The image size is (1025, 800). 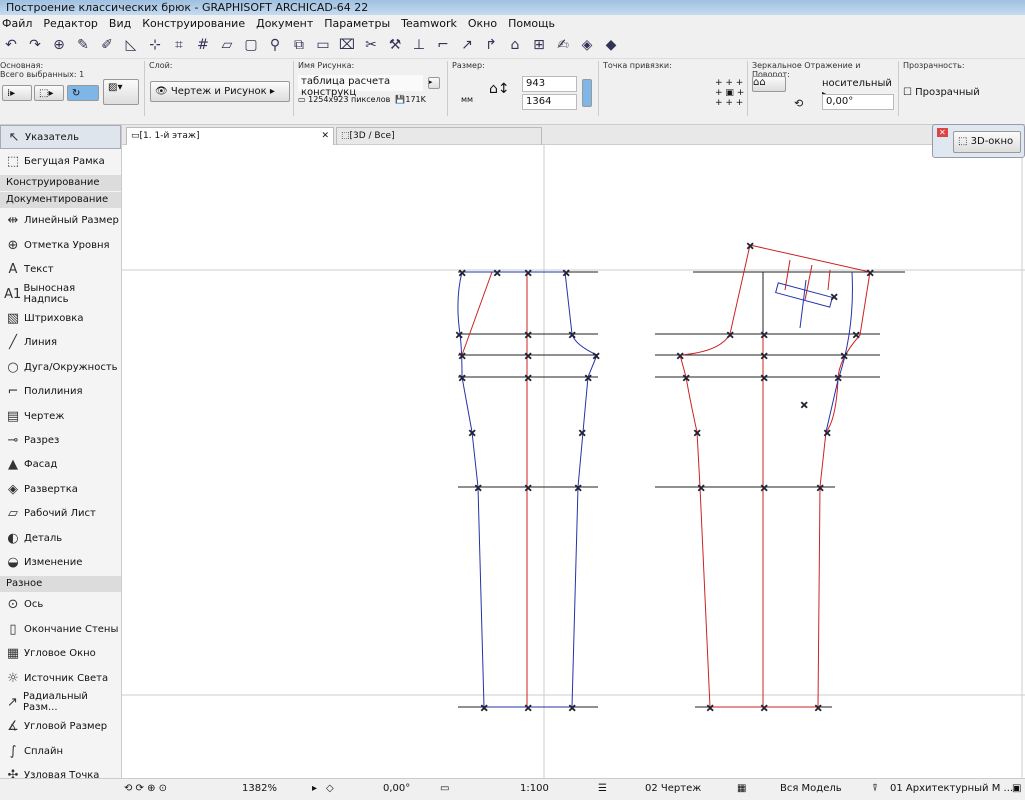 I want to click on tool-wall-end: ▯ Окончание Стены, so click(x=60, y=629).